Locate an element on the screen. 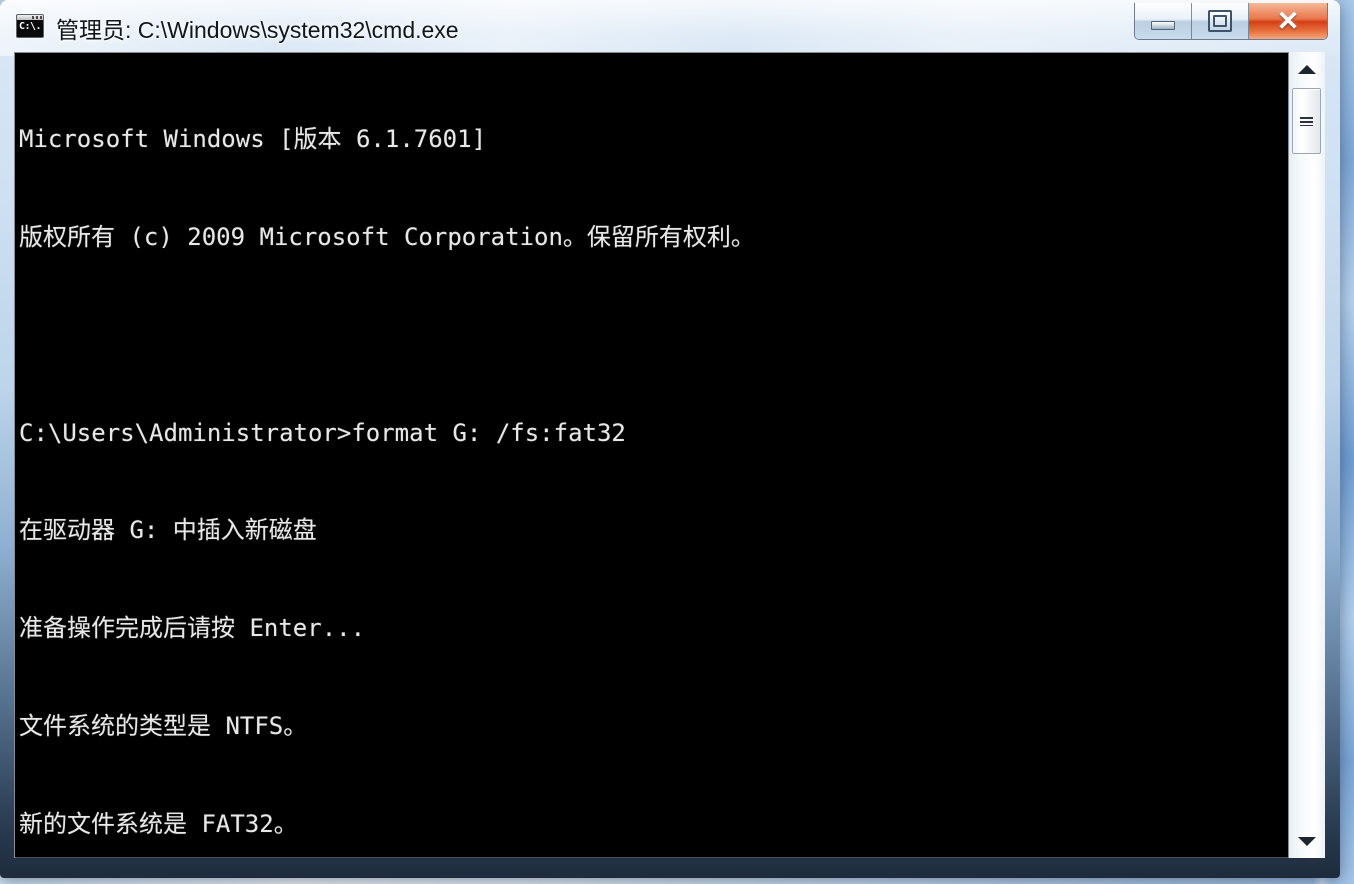 The width and height of the screenshot is (1354, 884). scroll-thumb is located at coordinates (1306, 121).